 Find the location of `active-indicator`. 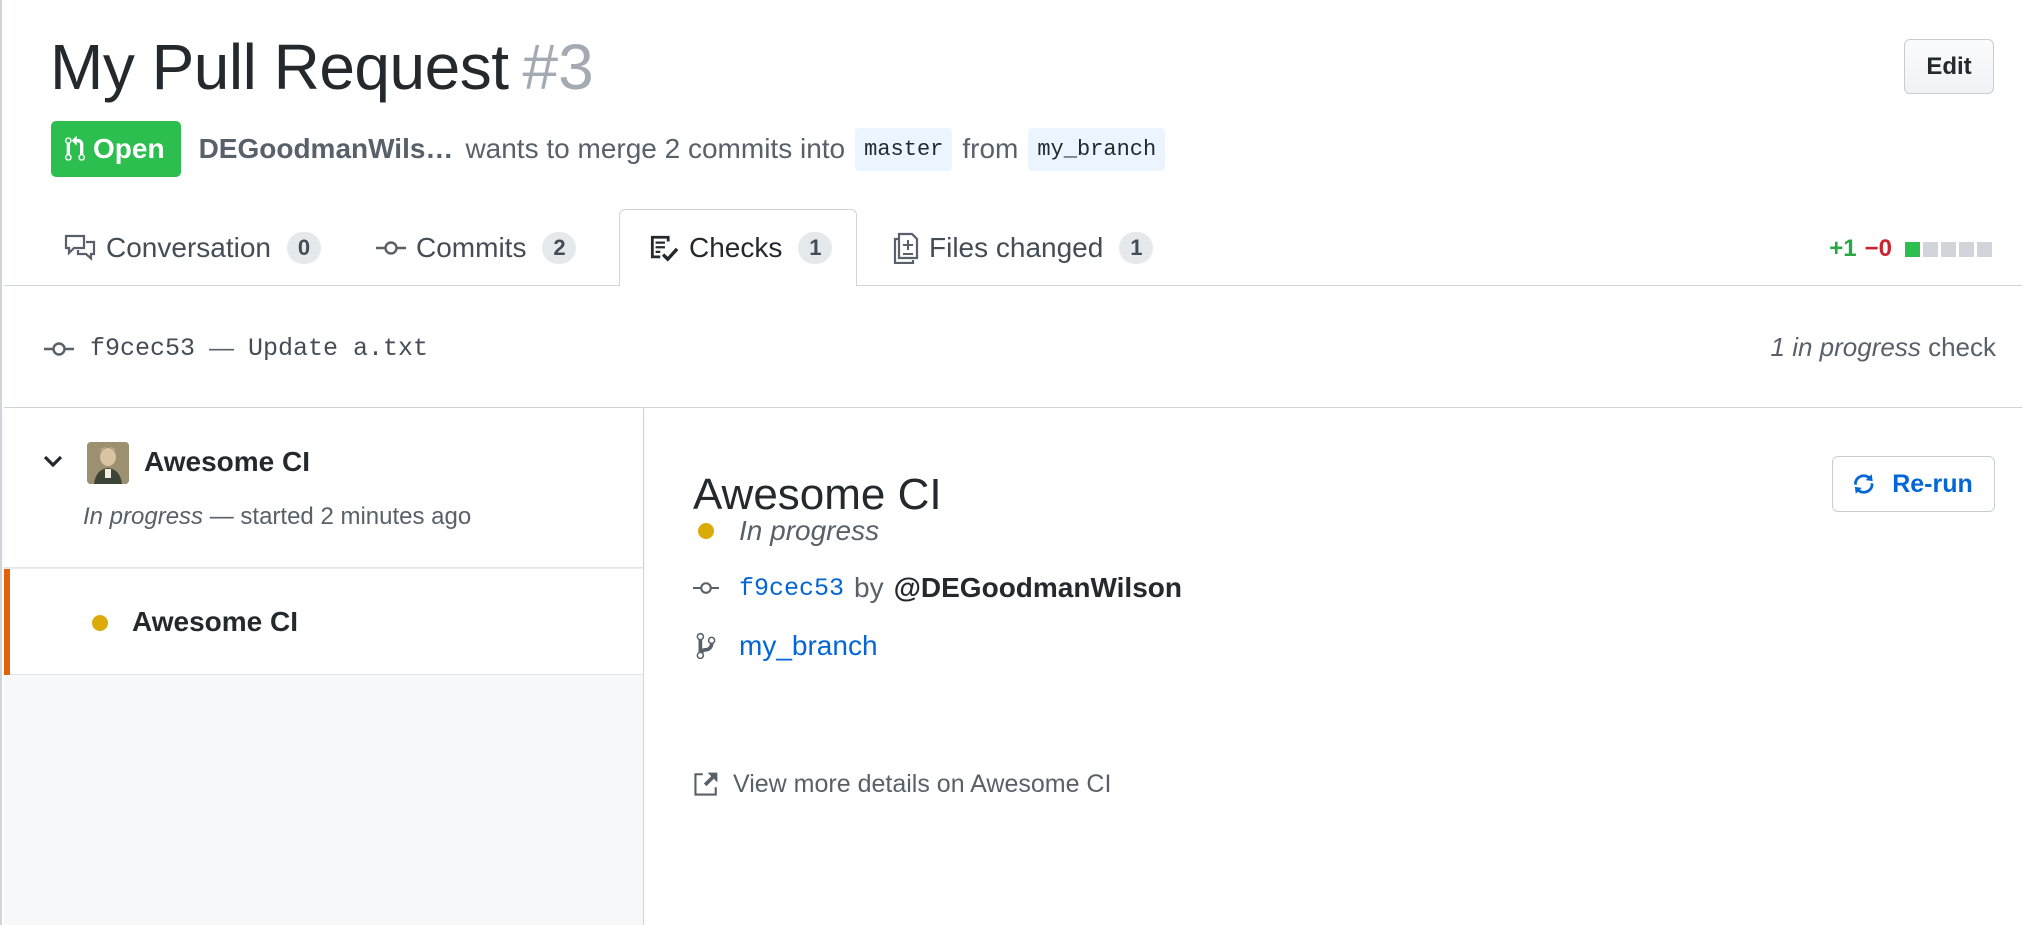

active-indicator is located at coordinates (7, 622).